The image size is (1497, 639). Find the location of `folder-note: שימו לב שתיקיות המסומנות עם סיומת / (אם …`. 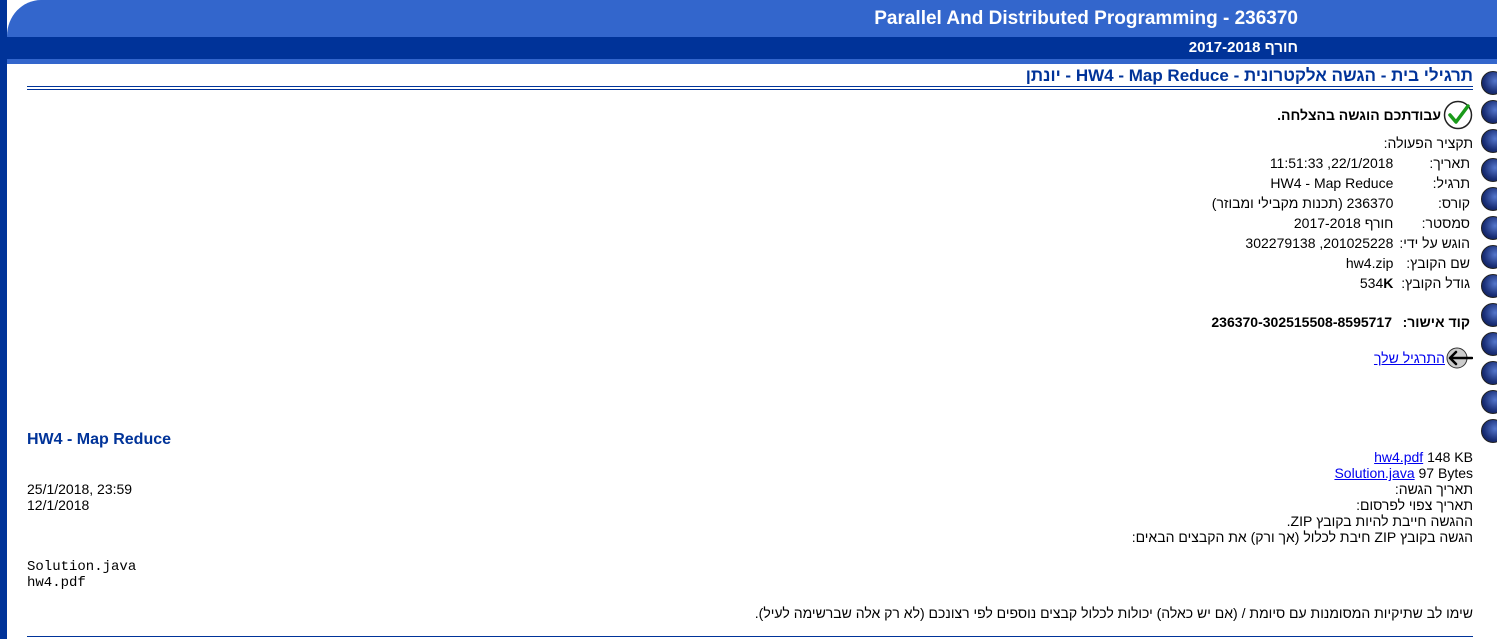

folder-note: שימו לב שתיקיות המסומנות עם סיומת / (אם … is located at coordinates (1113, 613).